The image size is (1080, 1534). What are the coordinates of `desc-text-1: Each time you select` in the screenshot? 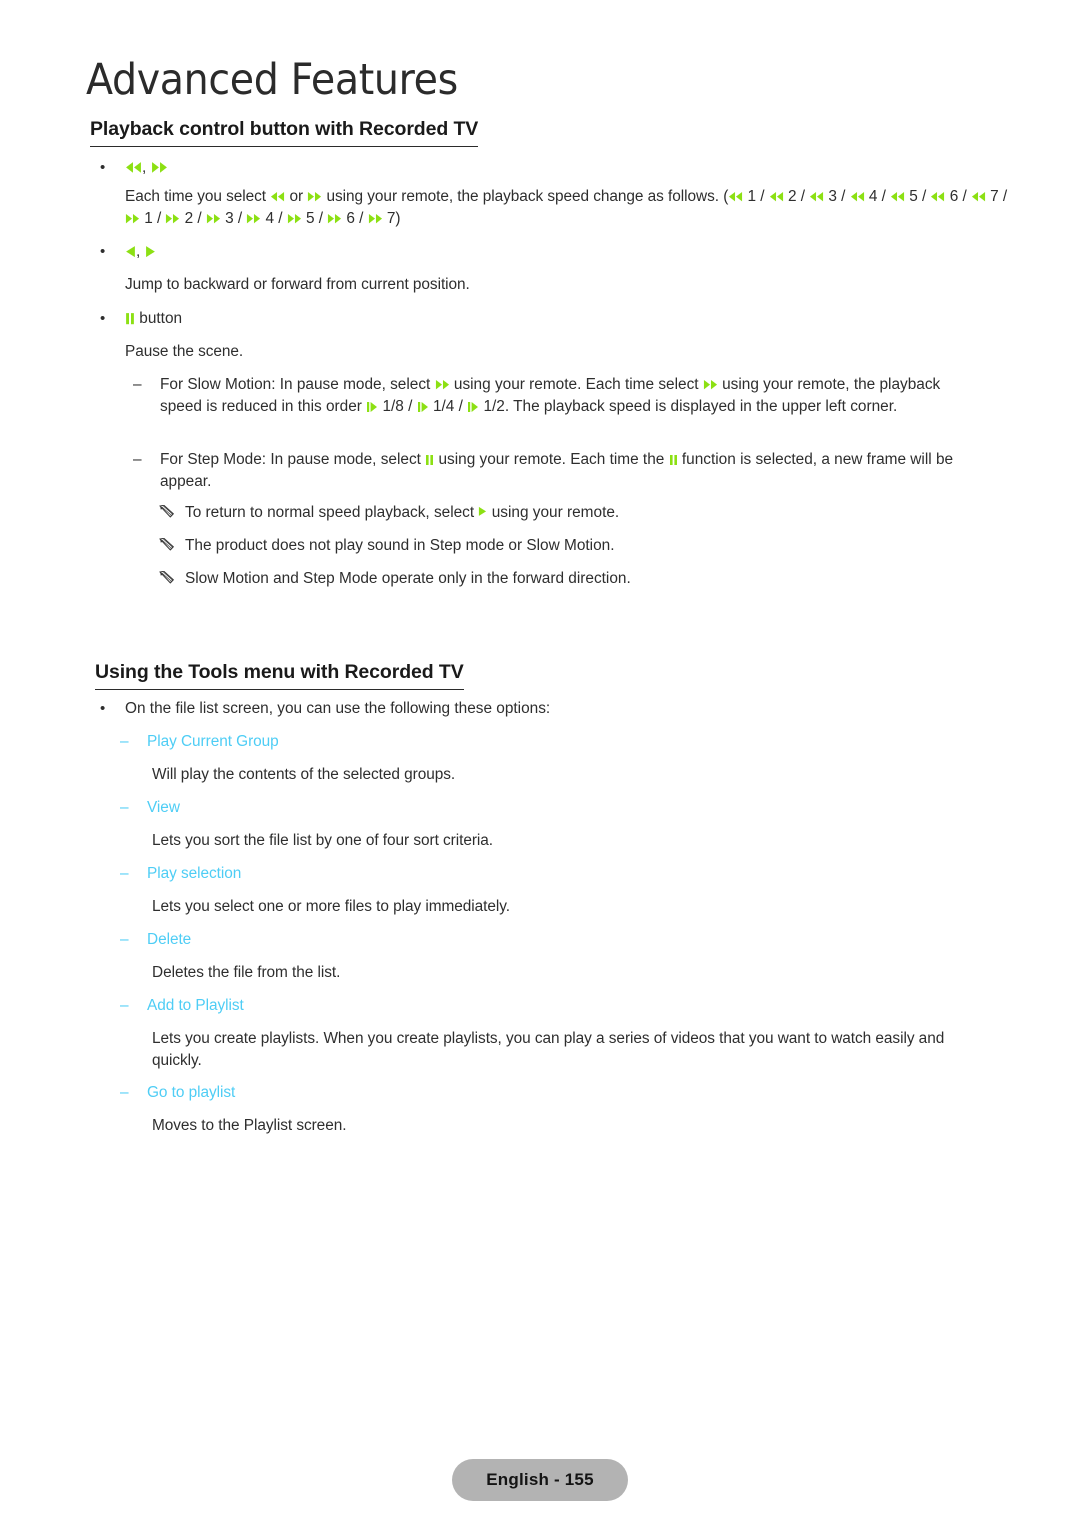 It's located at (198, 196).